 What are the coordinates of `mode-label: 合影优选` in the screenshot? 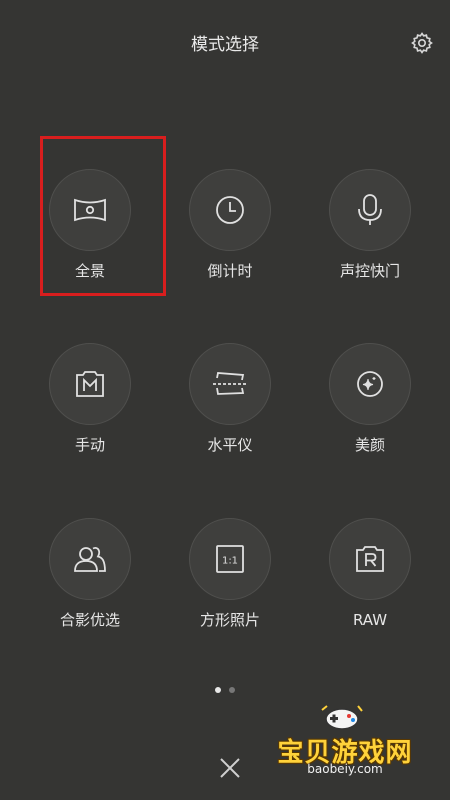 It's located at (89, 620).